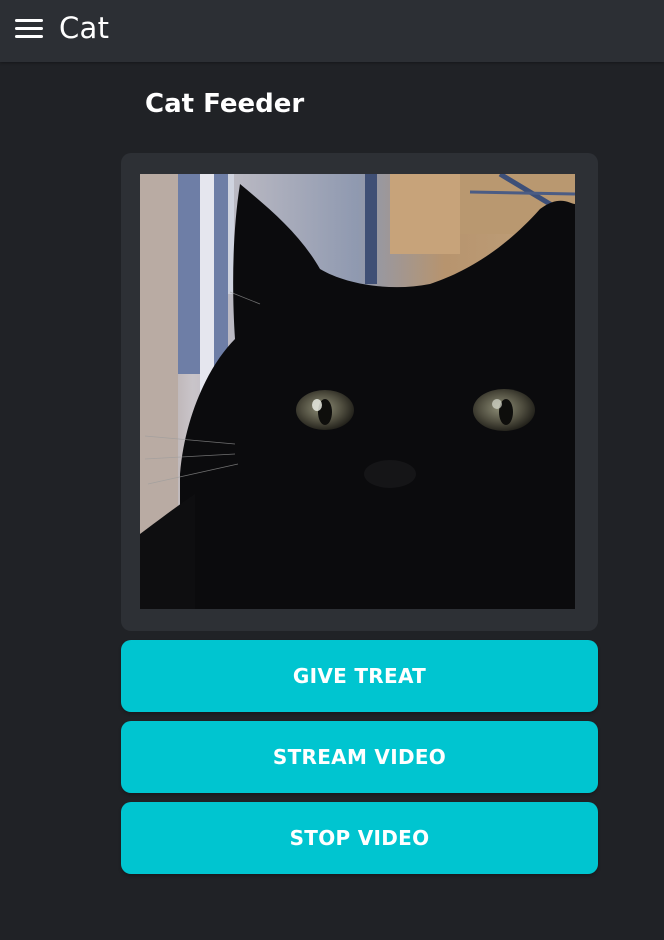  Describe the element at coordinates (359, 757) in the screenshot. I see `stream-video-button: STREAM VIDEO` at that location.